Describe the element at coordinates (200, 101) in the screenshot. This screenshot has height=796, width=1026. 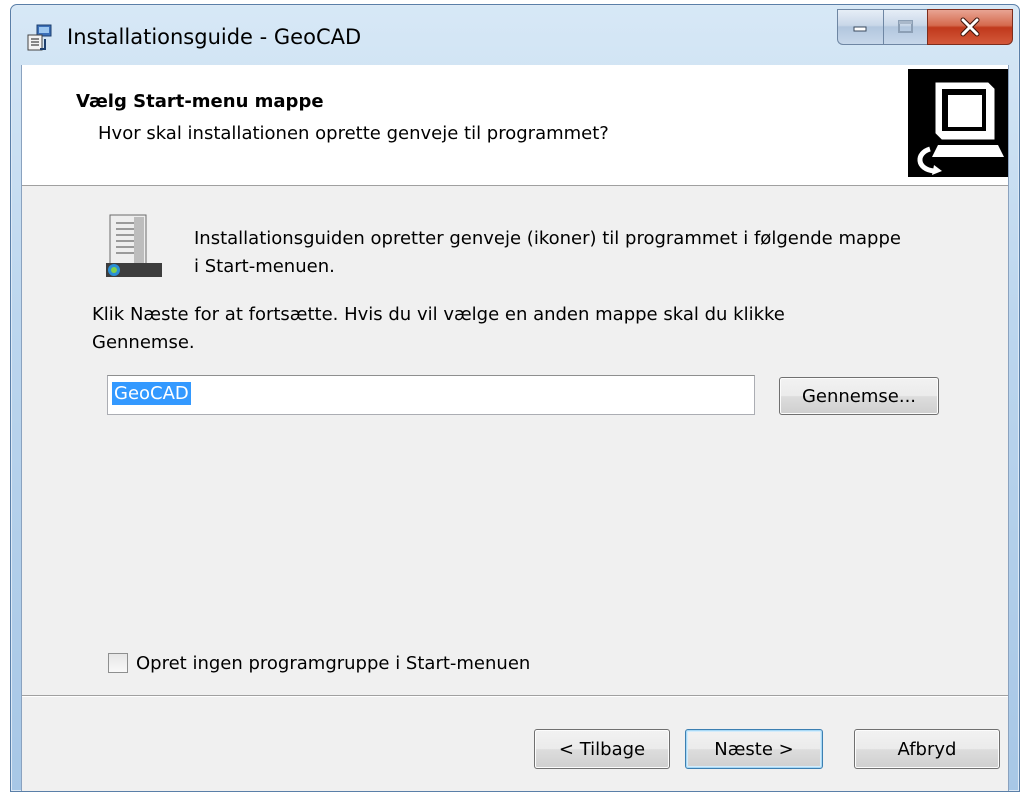
I see `page-title: Vælg Start-menu mappe` at that location.